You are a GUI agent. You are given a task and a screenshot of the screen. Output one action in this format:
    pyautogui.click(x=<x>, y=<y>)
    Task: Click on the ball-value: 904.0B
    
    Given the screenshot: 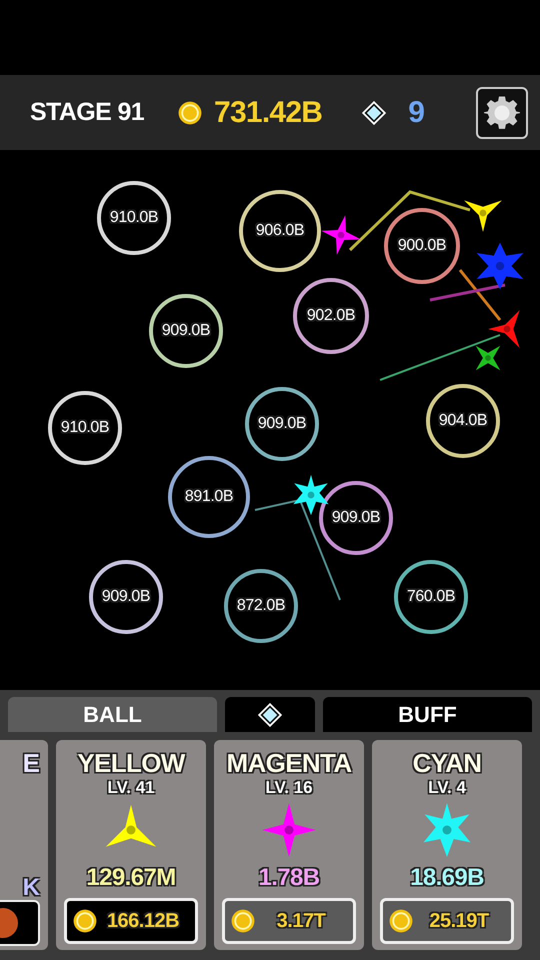 What is the action you would take?
    pyautogui.click(x=463, y=421)
    